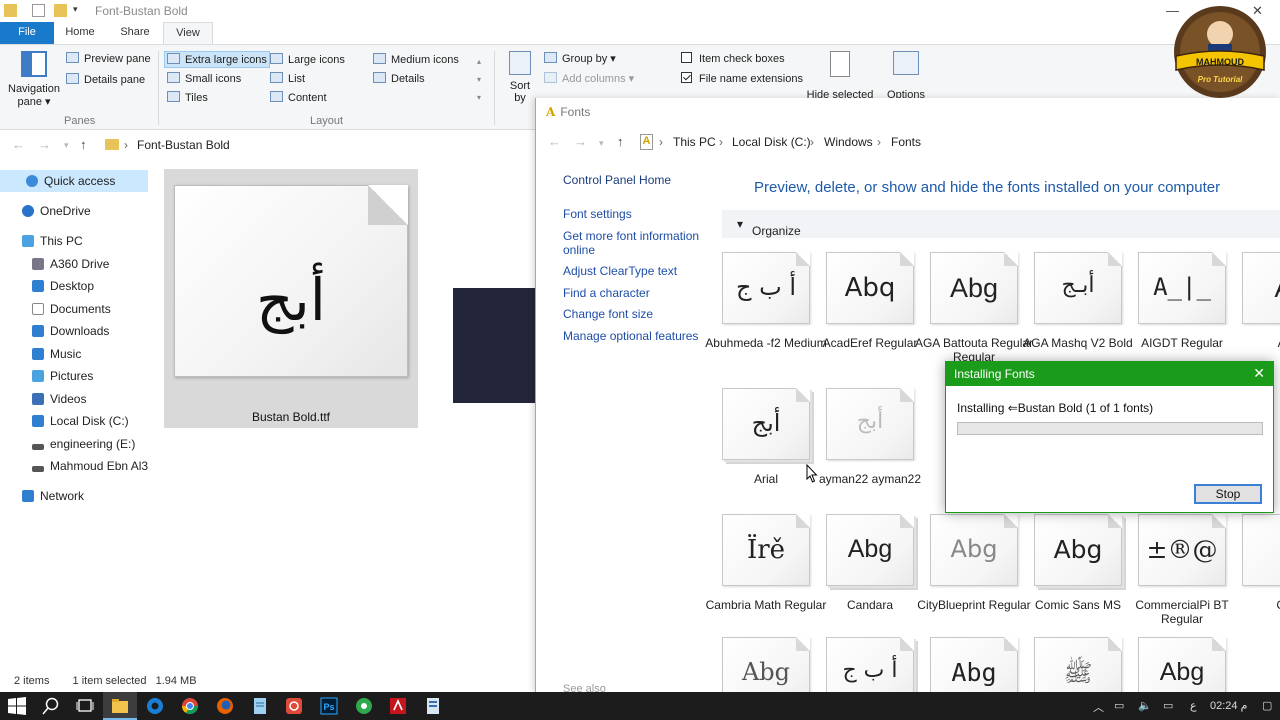 The image size is (1280, 720). I want to click on font-settings-link: Font settings, so click(597, 214).